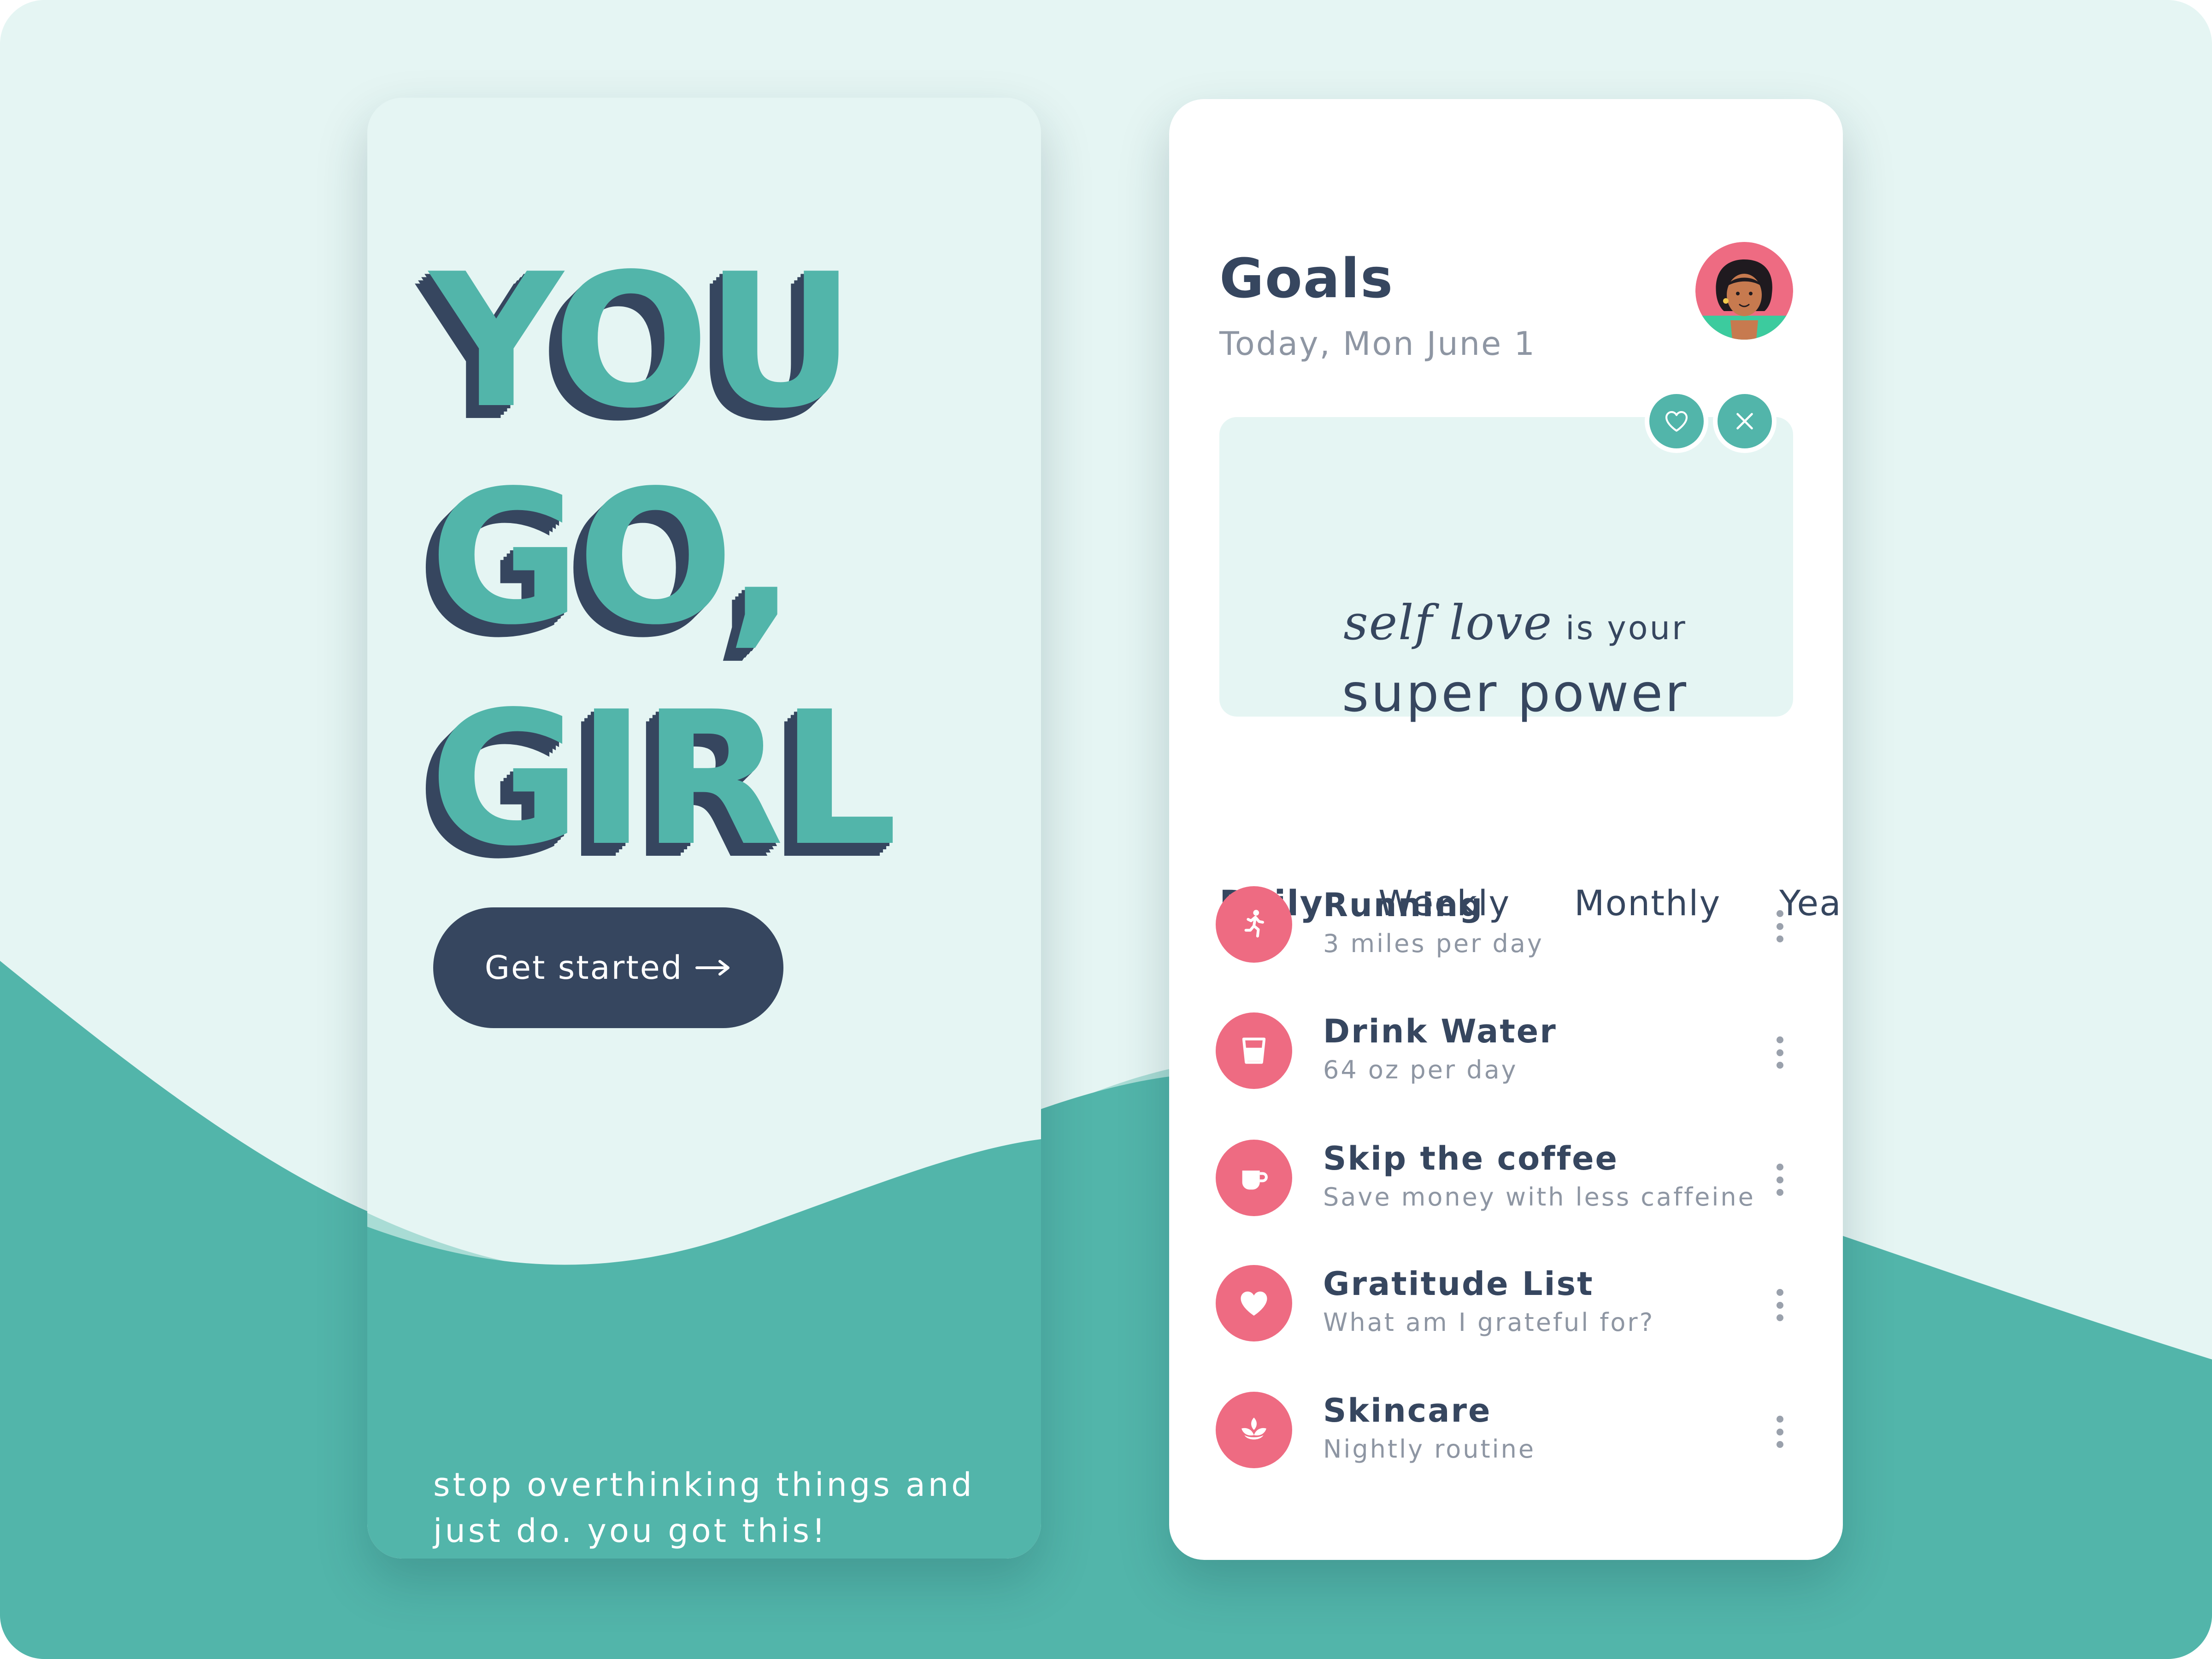 The width and height of the screenshot is (2212, 1659). I want to click on goal-item-drink-water: Drink Water 64 oz per day, so click(1506, 1058).